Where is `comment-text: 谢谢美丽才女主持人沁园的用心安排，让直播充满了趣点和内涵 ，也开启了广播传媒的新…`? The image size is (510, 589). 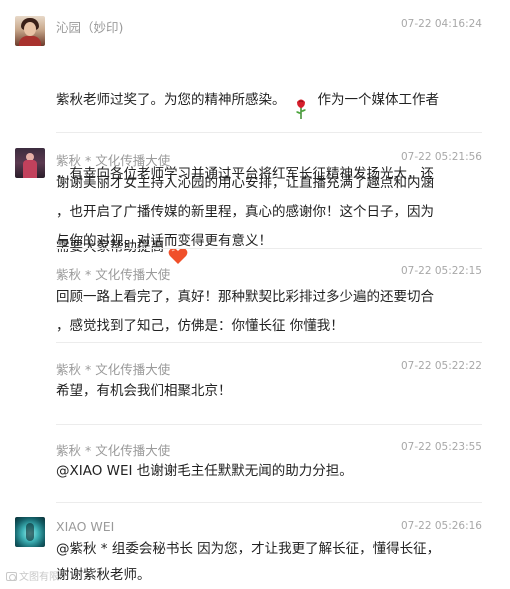 comment-text: 谢谢美丽才女主持人沁园的用心安排，让直播充满了趣点和内涵 ，也开启了广播传媒的新… is located at coordinates (245, 212).